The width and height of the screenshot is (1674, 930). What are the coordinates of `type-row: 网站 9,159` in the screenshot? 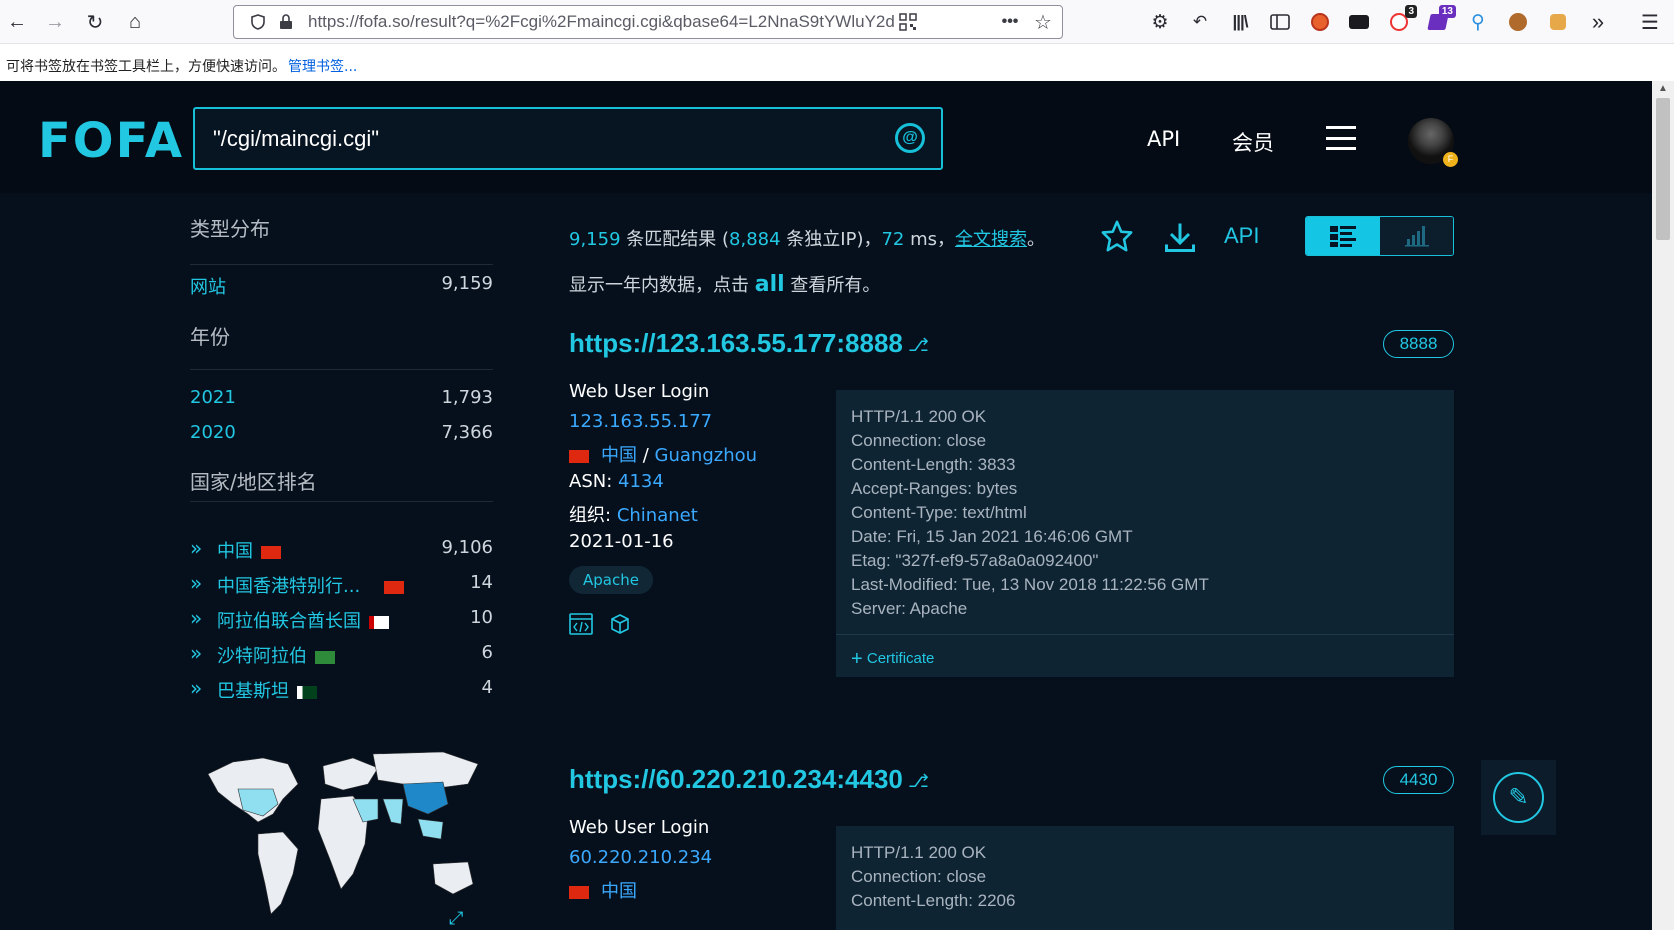 It's located at (341, 286).